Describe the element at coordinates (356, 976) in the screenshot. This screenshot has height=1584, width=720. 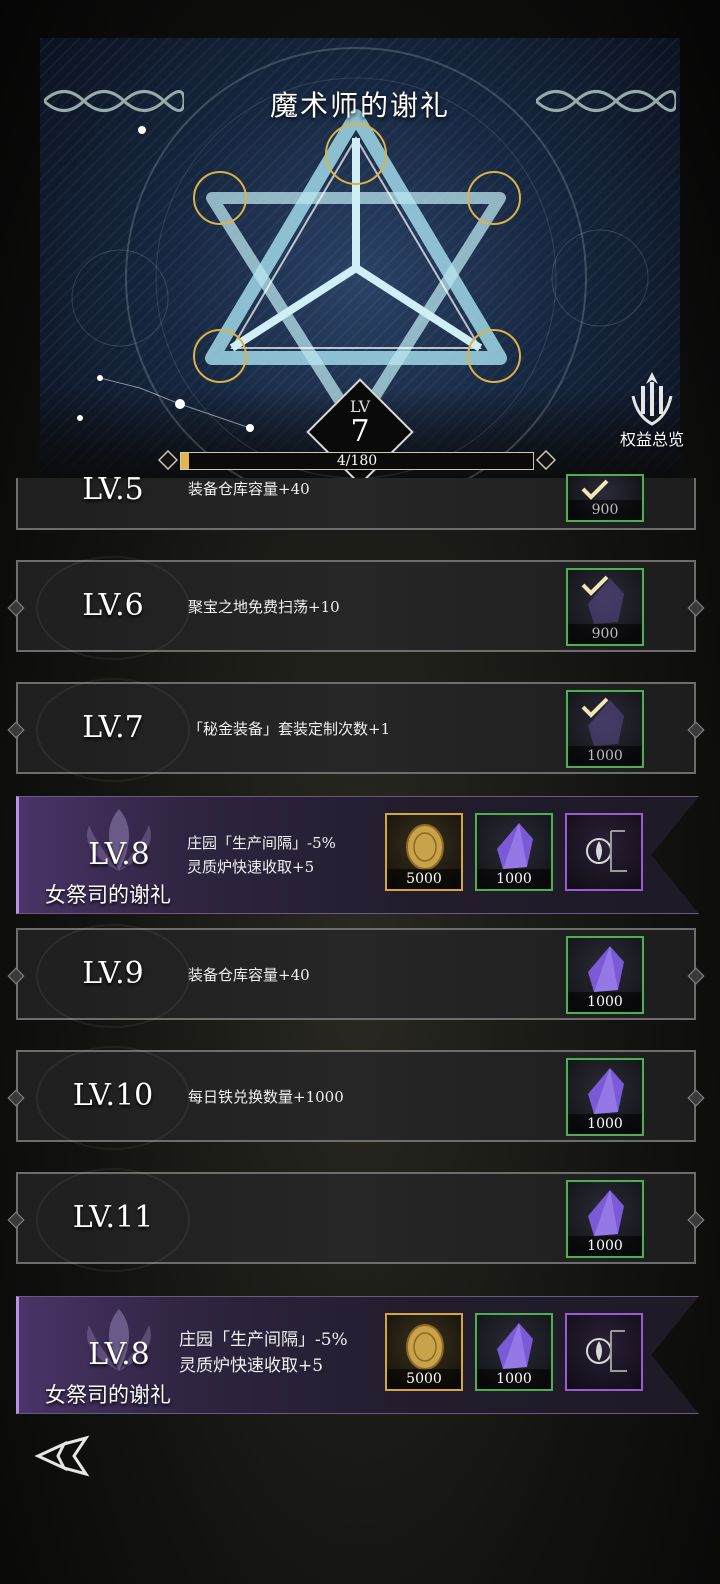
I see `reward-row-lv9: LV.9 装备仓库容量+40 1000` at that location.